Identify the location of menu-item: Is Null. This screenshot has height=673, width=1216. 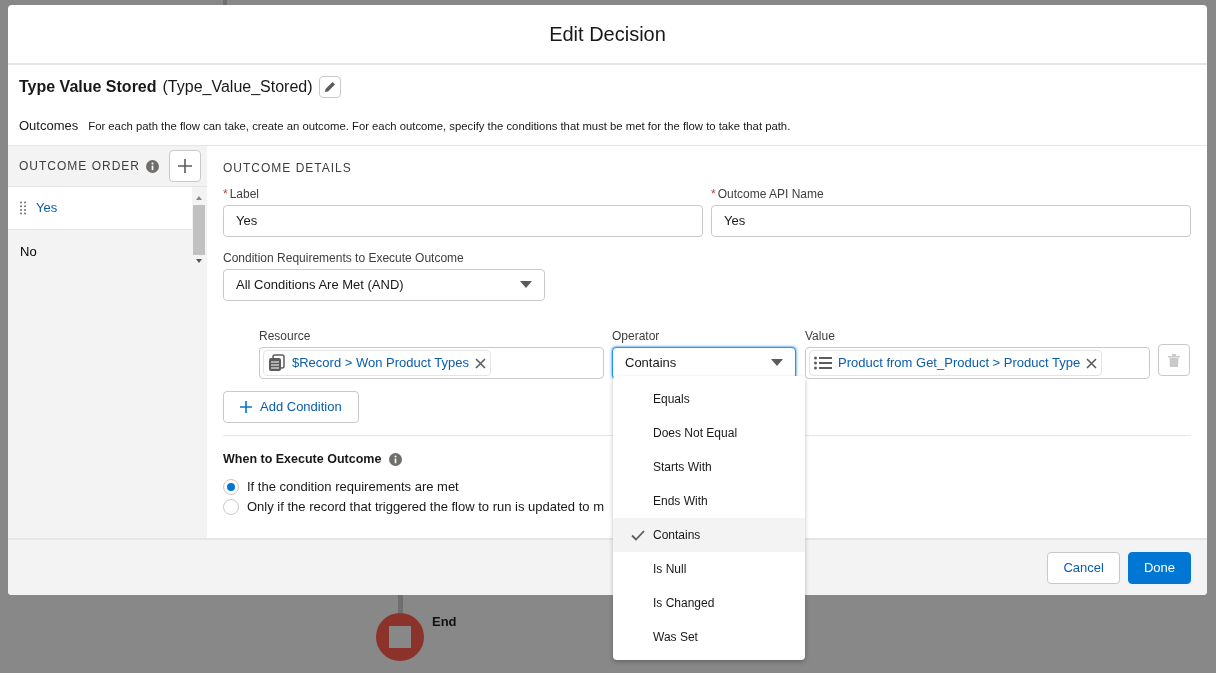
(709, 569).